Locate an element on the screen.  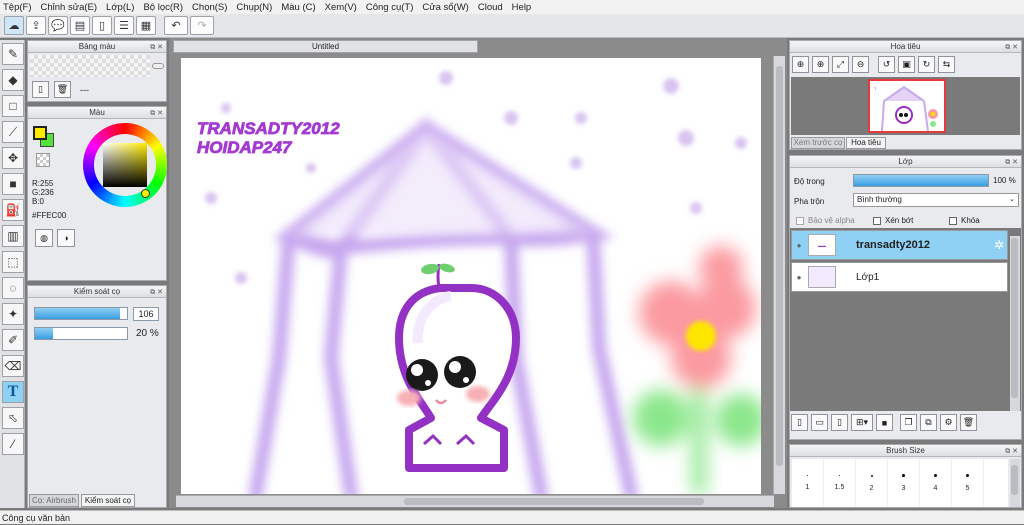
layer-settings-icon: ⚙ is located at coordinates (948, 422).